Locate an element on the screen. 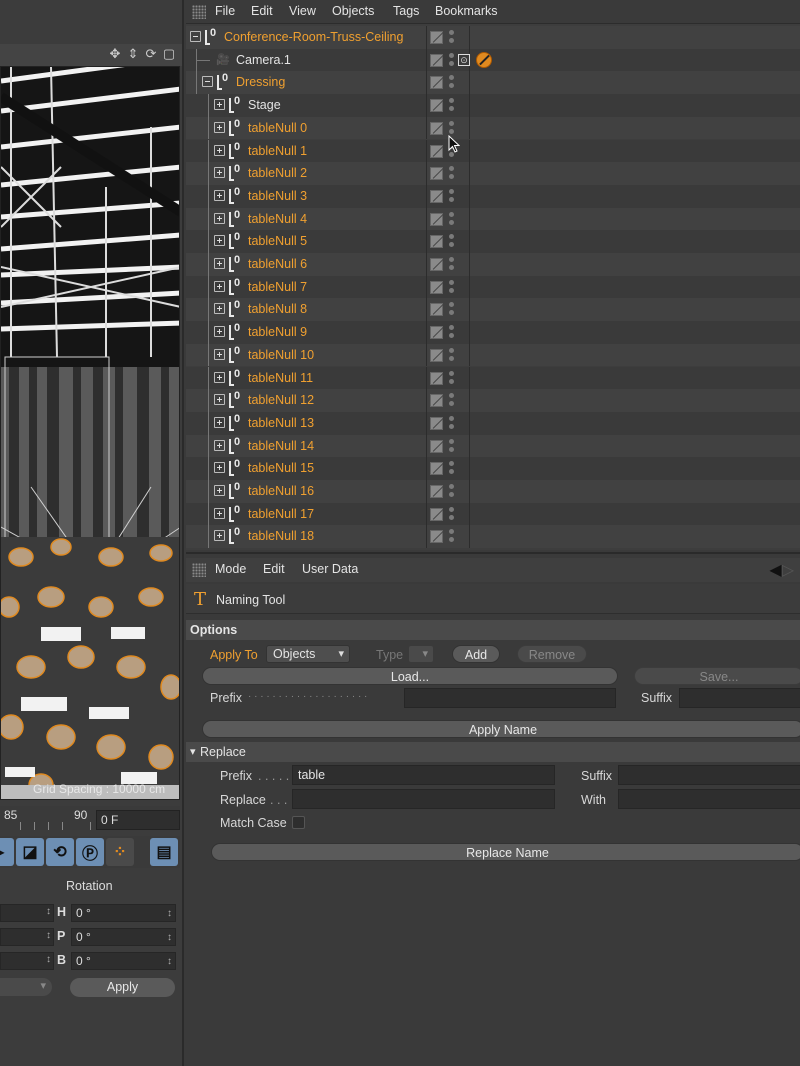 This screenshot has width=800, height=1066. move-view-icon: ✥ is located at coordinates (115, 54).